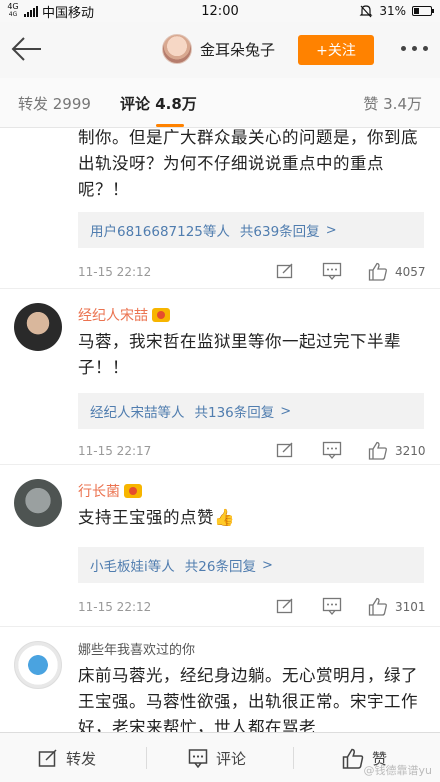  I want to click on repost-button: 转发, so click(67, 757).